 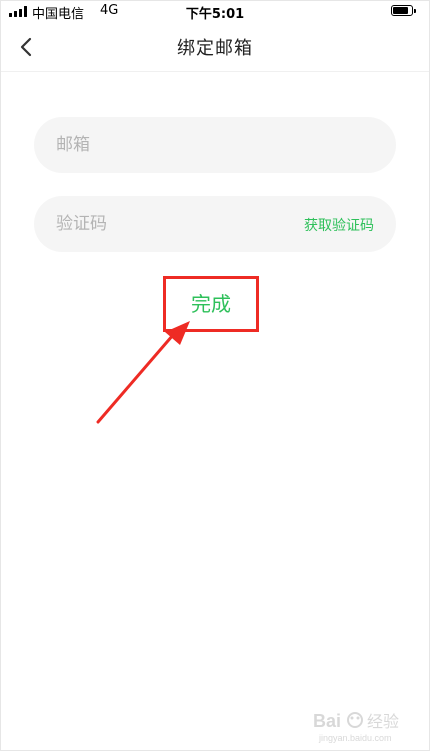 I want to click on page-title: 绑定邮箱, so click(x=215, y=48).